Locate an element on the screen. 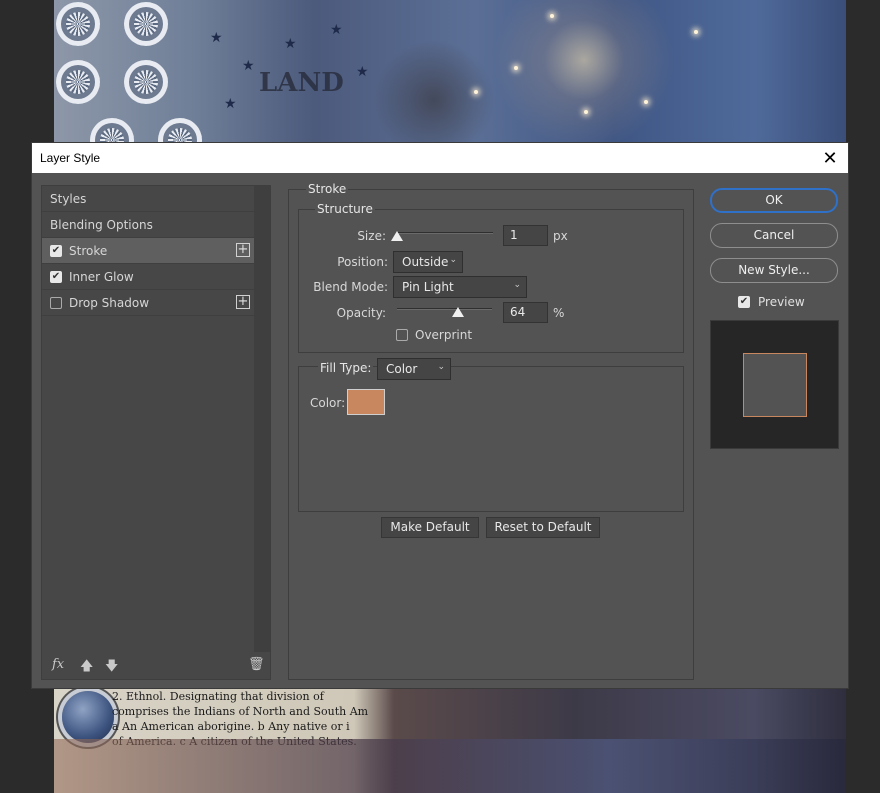 The height and width of the screenshot is (793, 880). preview-swatch is located at coordinates (775, 385).